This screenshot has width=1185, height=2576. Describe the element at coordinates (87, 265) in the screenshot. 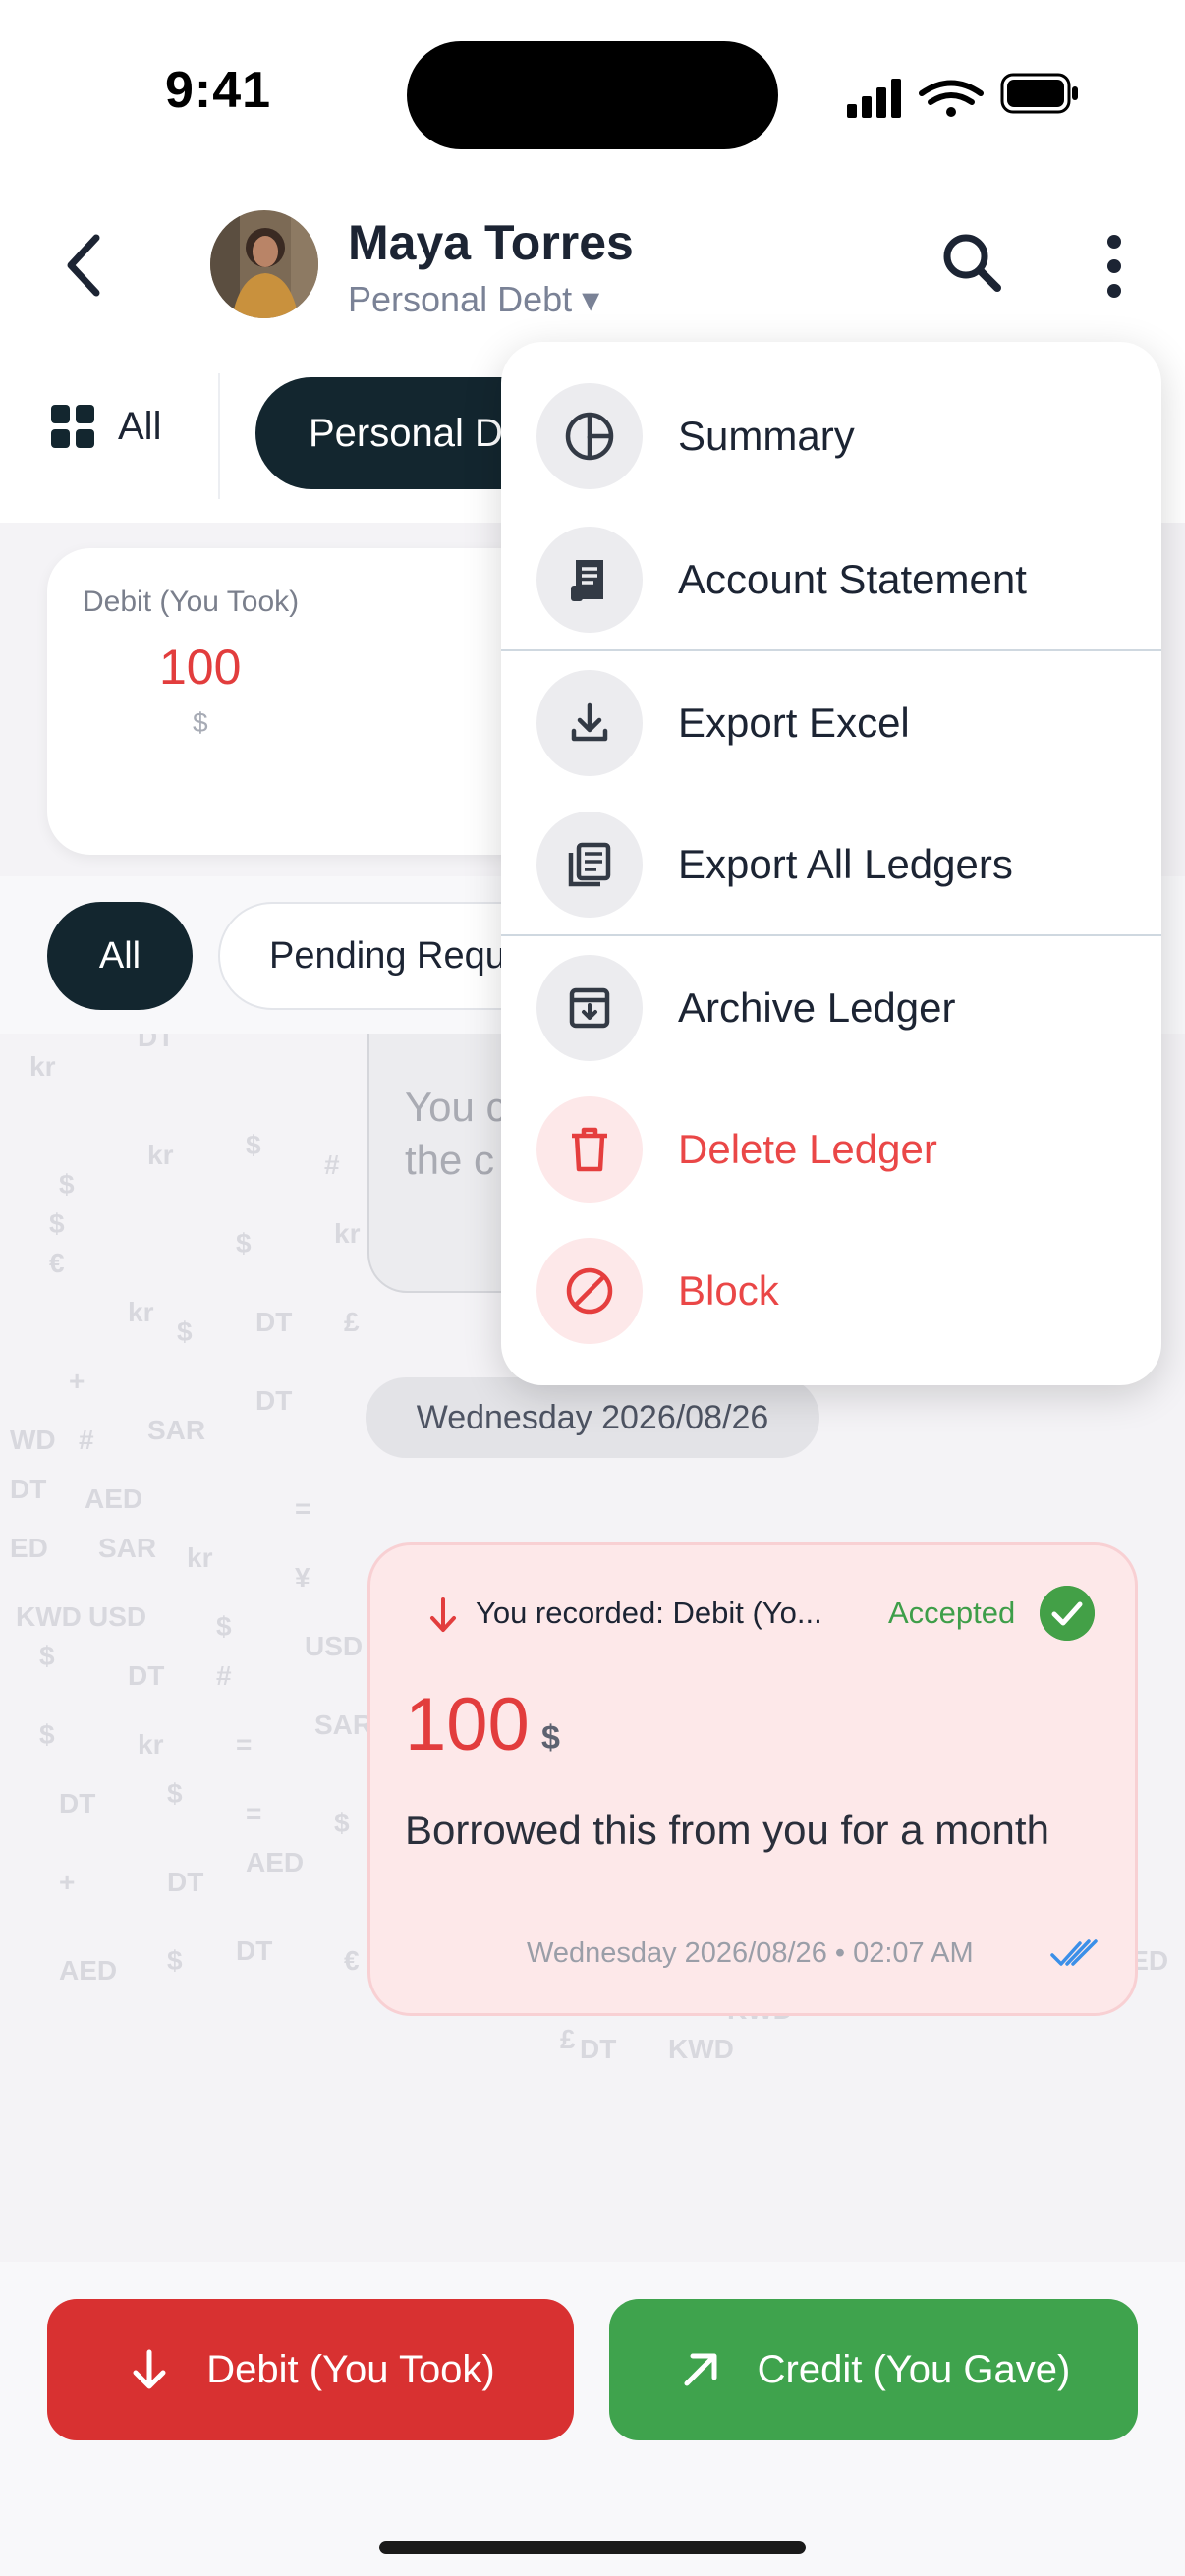

I see `back-arrow-icon` at that location.